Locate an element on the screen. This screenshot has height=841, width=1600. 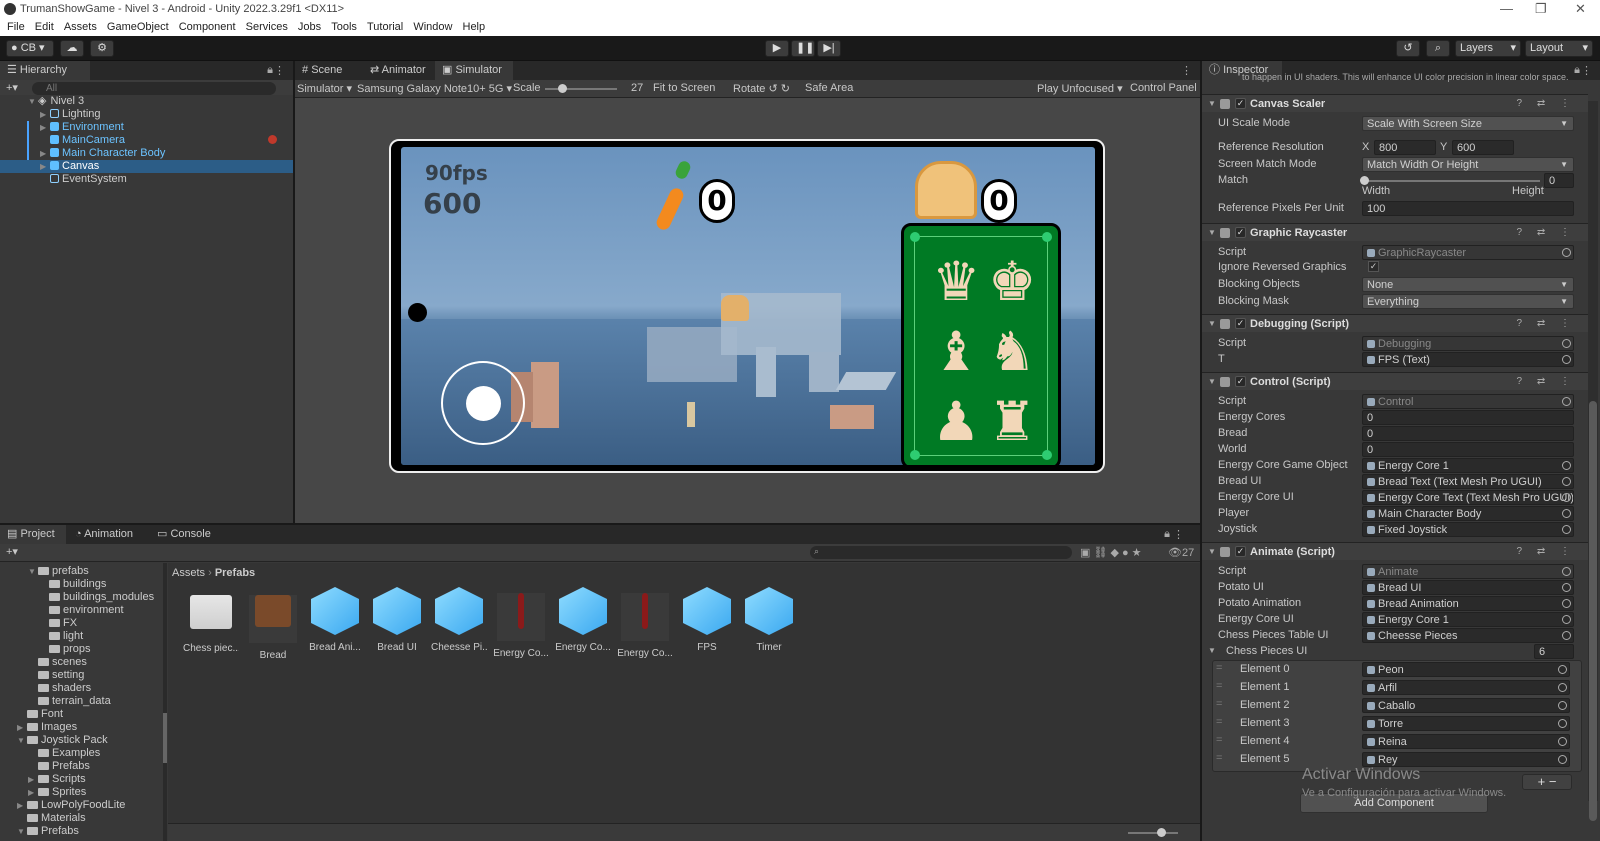
tab-hierarchy: ☰ Hierarchy is located at coordinates (45, 70).